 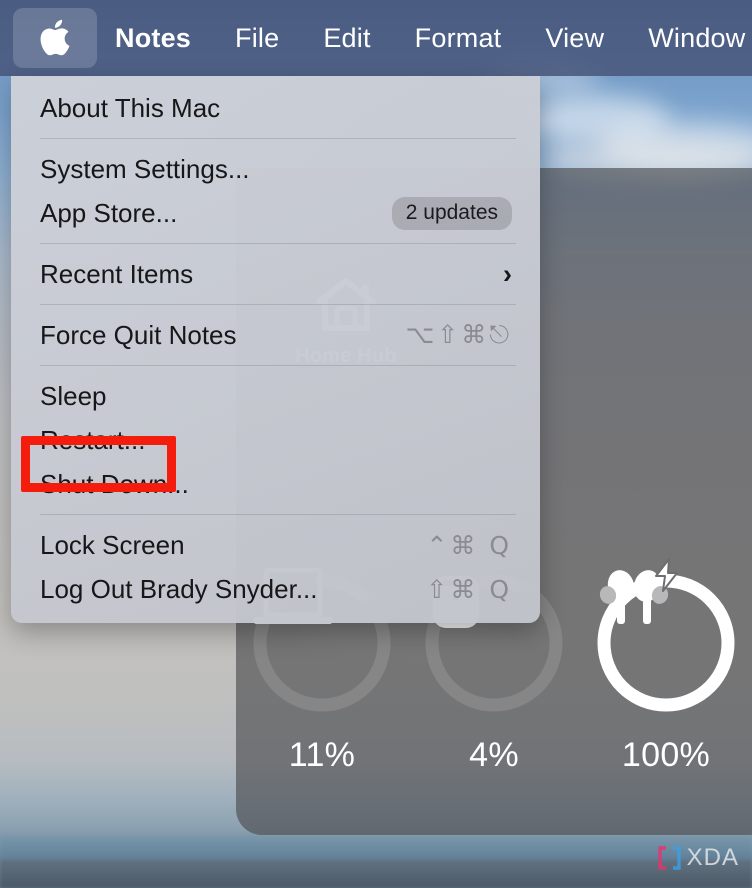 I want to click on menu-item-edit: Edit, so click(x=346, y=38).